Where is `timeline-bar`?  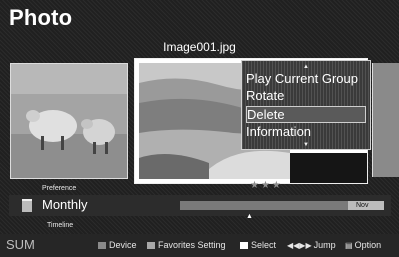
timeline-bar is located at coordinates (264, 205).